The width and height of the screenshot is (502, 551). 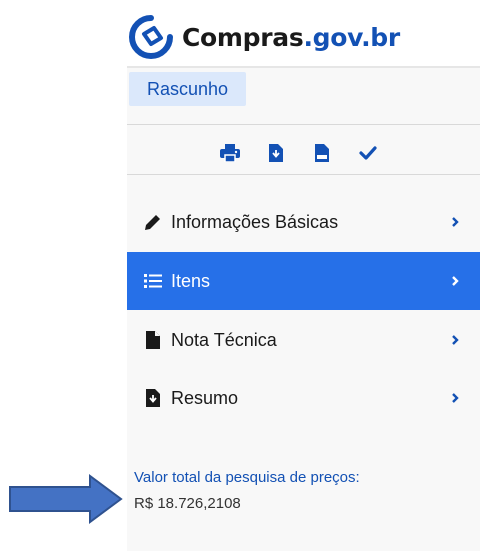 What do you see at coordinates (187, 89) in the screenshot?
I see `status-badge: Rascunho` at bounding box center [187, 89].